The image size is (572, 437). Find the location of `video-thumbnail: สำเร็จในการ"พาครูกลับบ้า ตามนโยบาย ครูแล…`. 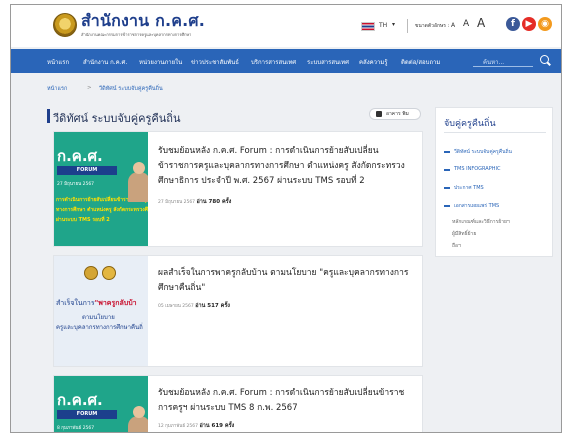

video-thumbnail: สำเร็จในการ"พาครูกลับบ้า ตามนโยบาย ครูแล… is located at coordinates (101, 311).